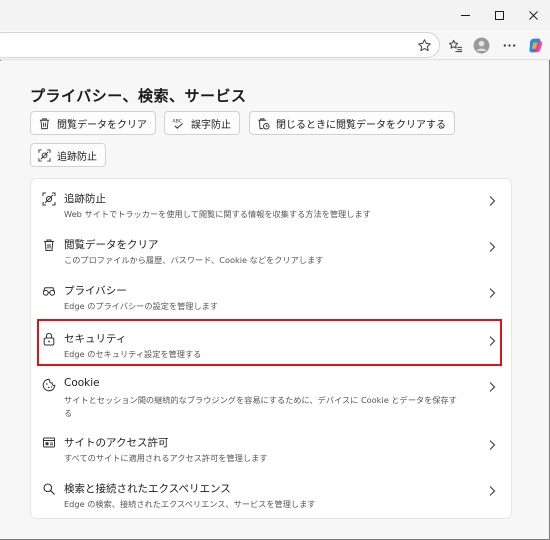 This screenshot has width=550, height=540. I want to click on setting-description-continued: る, so click(68, 413).